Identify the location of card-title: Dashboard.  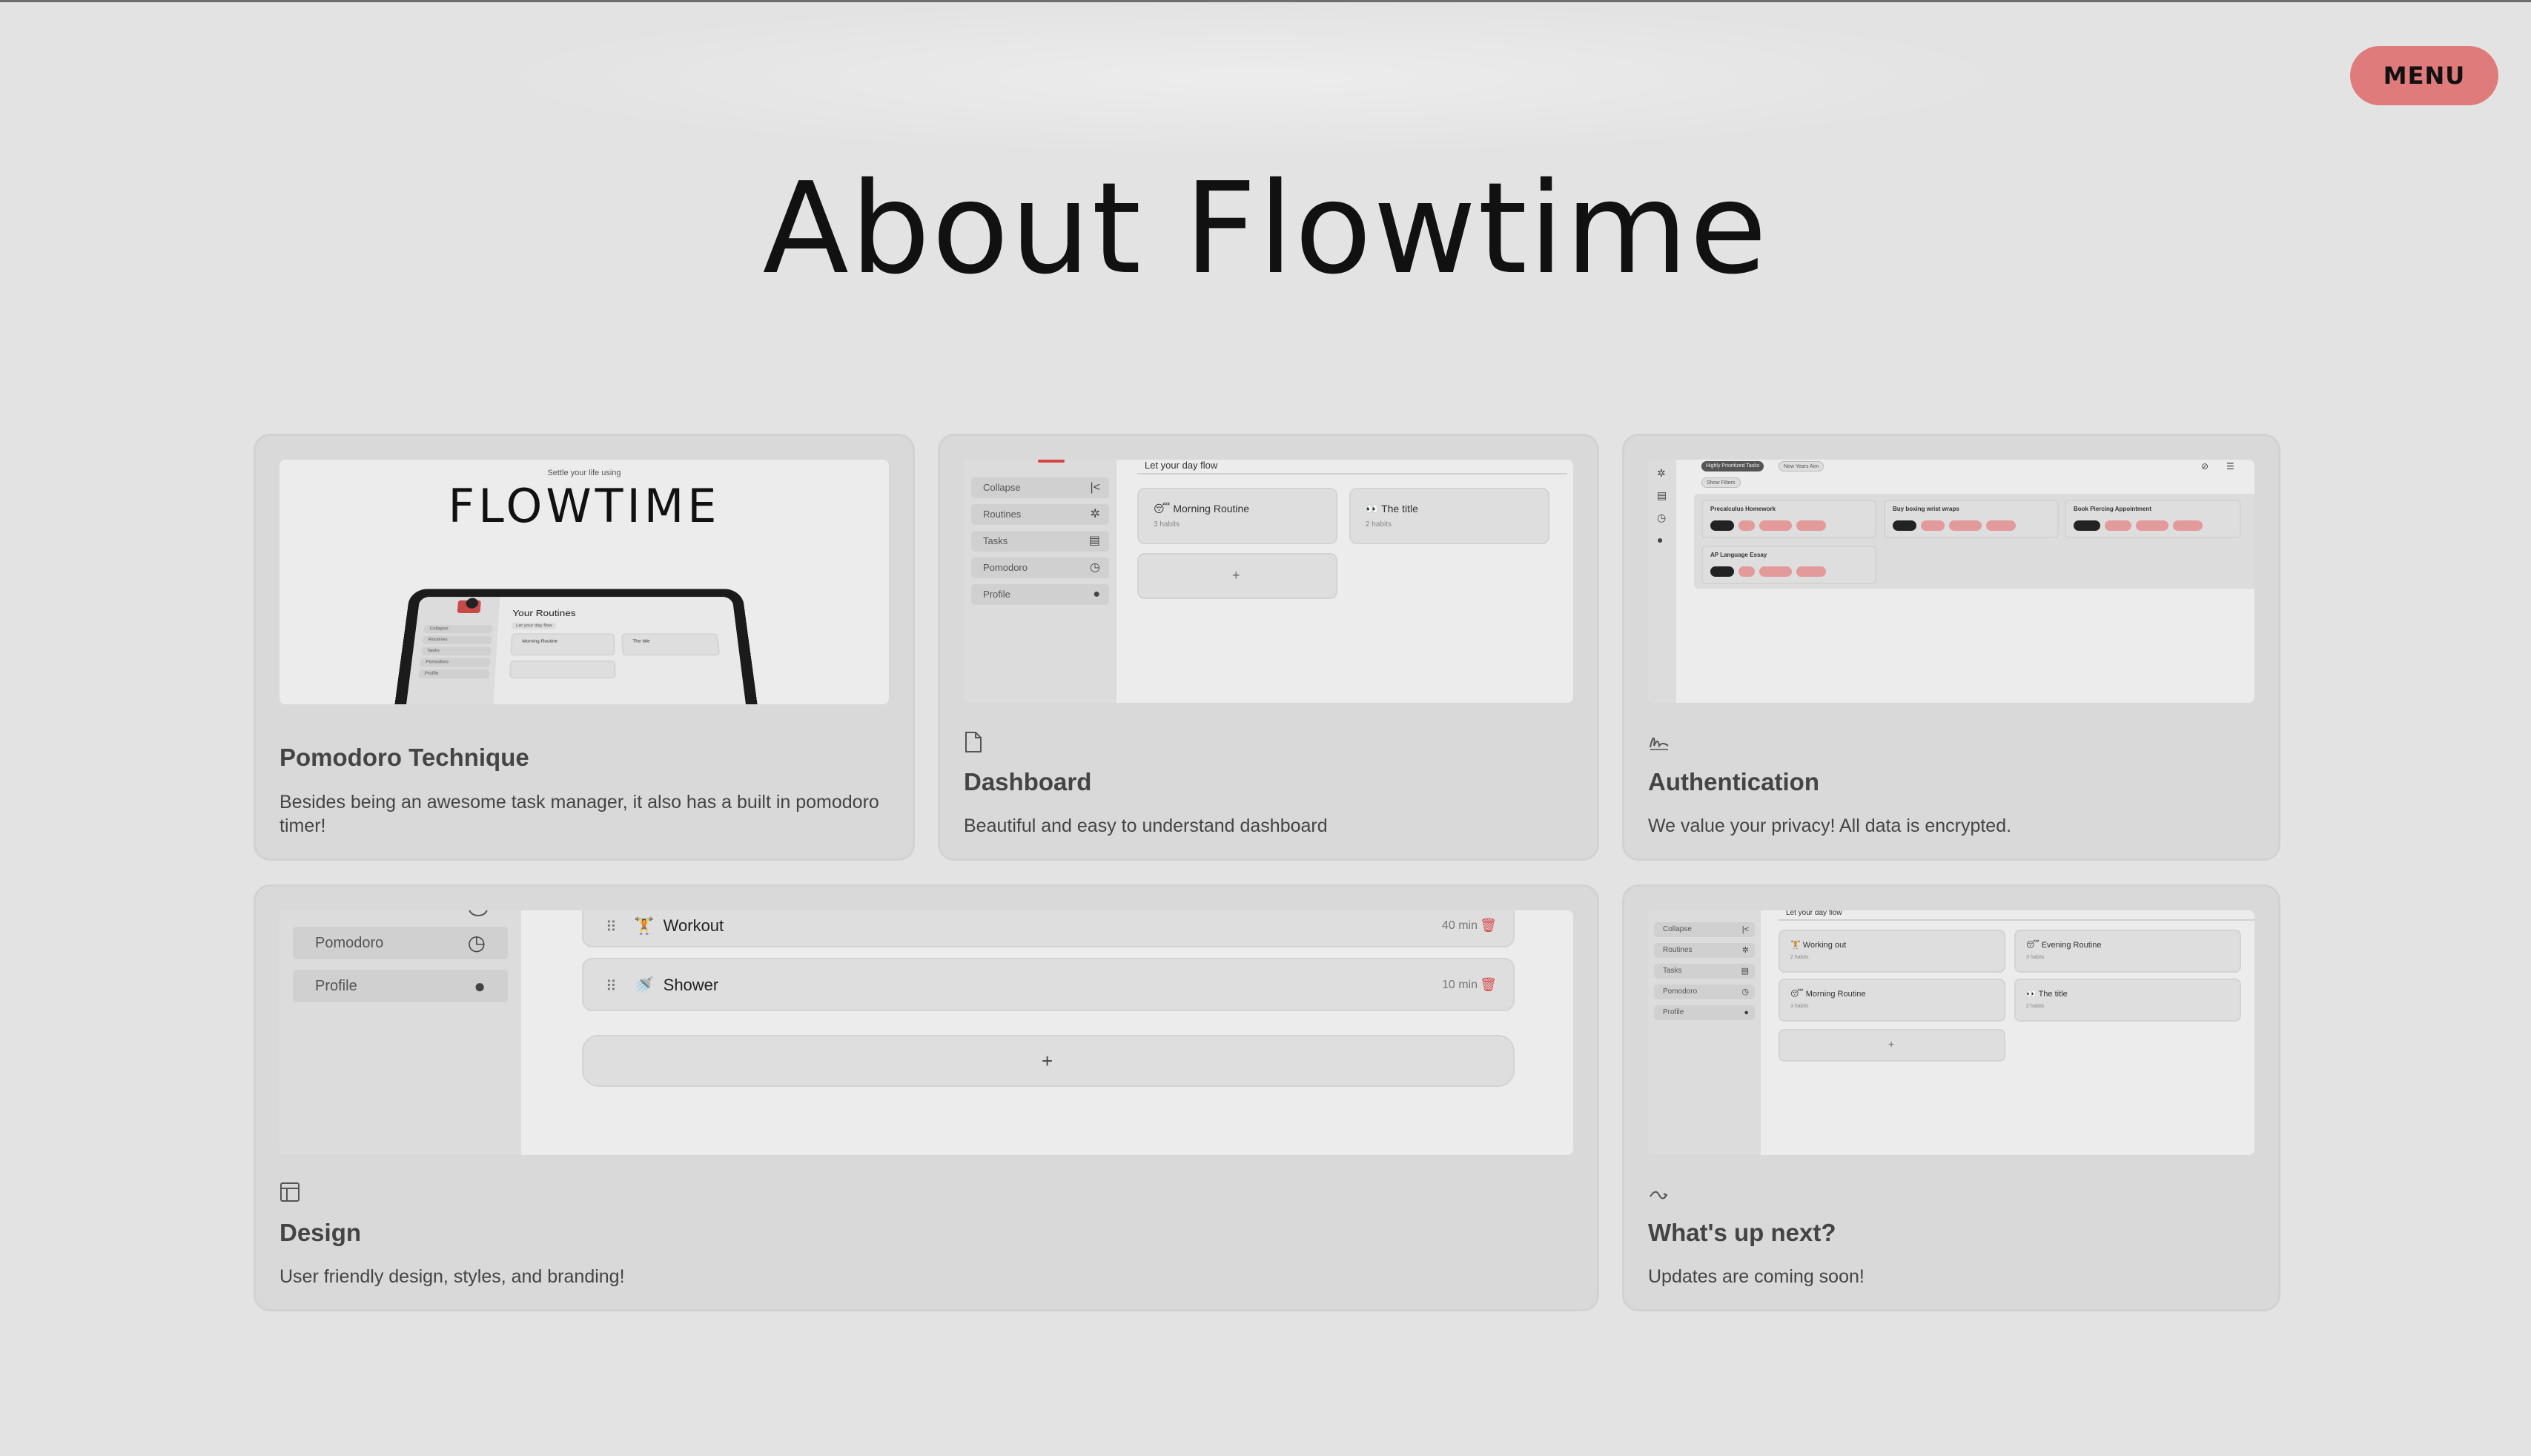
(1028, 782).